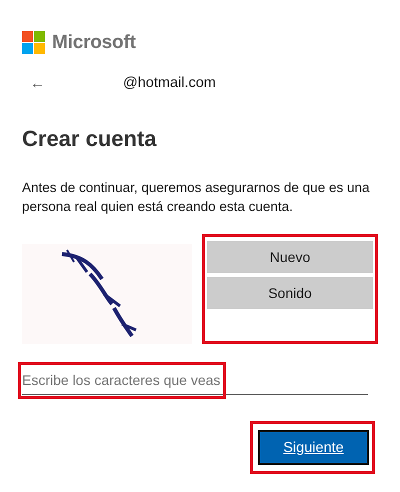  What do you see at coordinates (37, 83) in the screenshot?
I see `back-button: ←` at bounding box center [37, 83].